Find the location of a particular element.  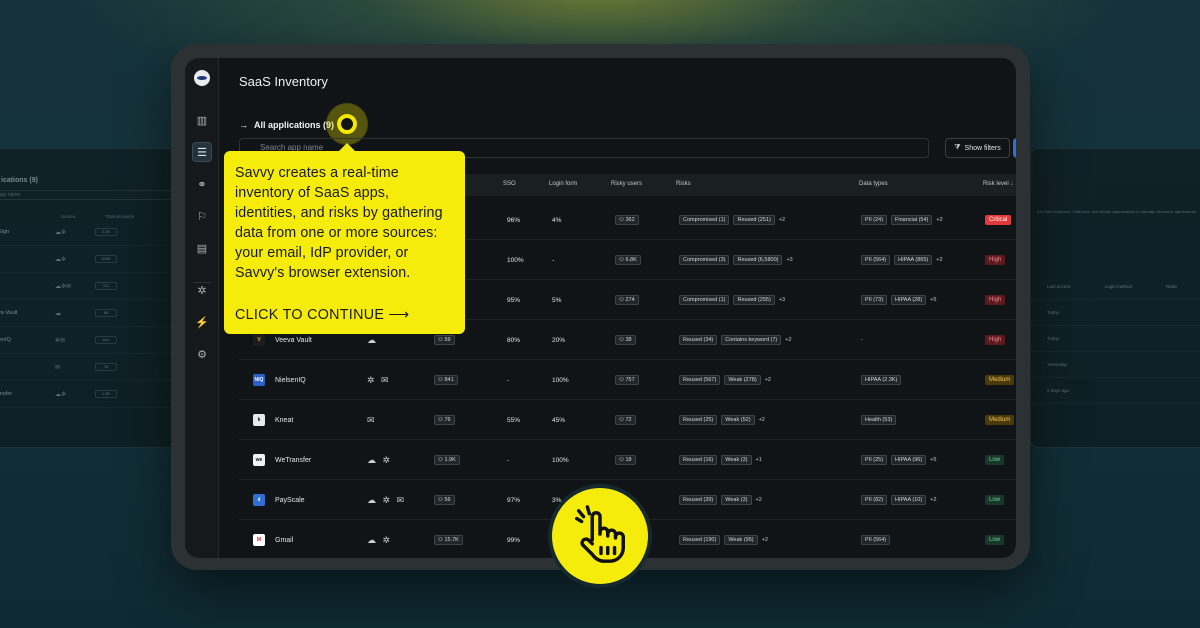

app-name: NielsenIQ is located at coordinates (290, 380).